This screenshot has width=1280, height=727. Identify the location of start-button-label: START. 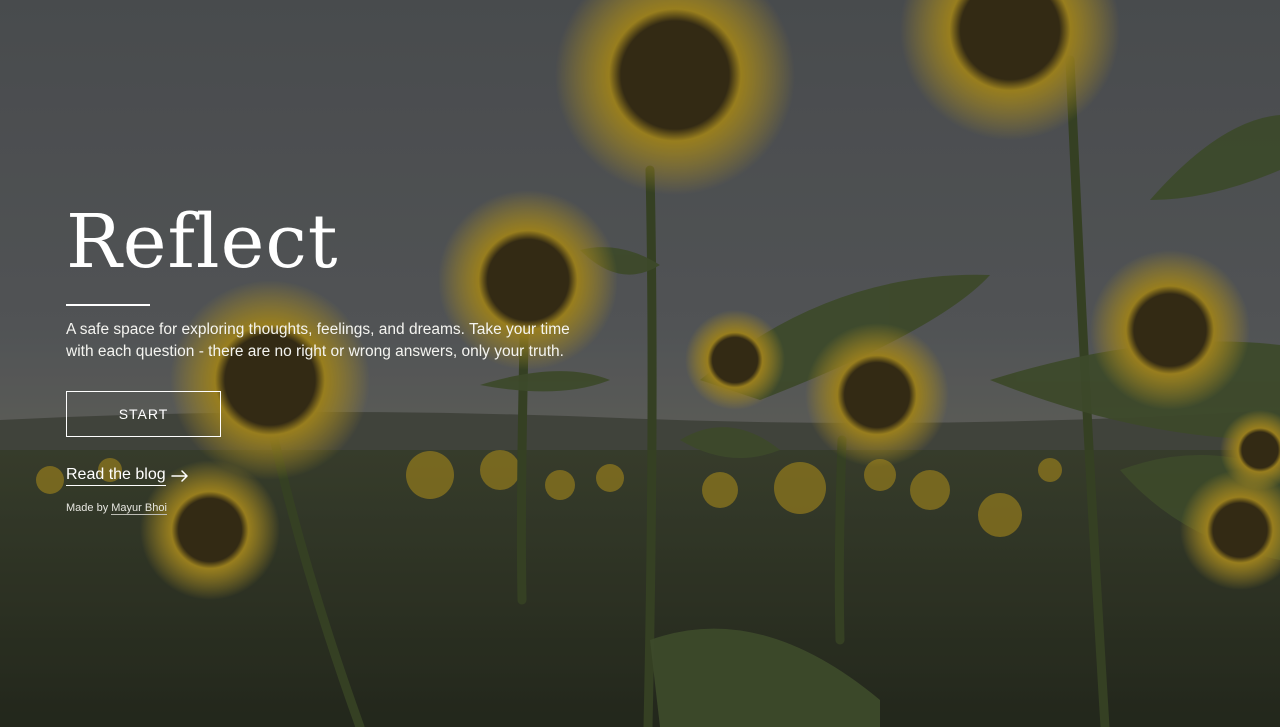
(143, 414).